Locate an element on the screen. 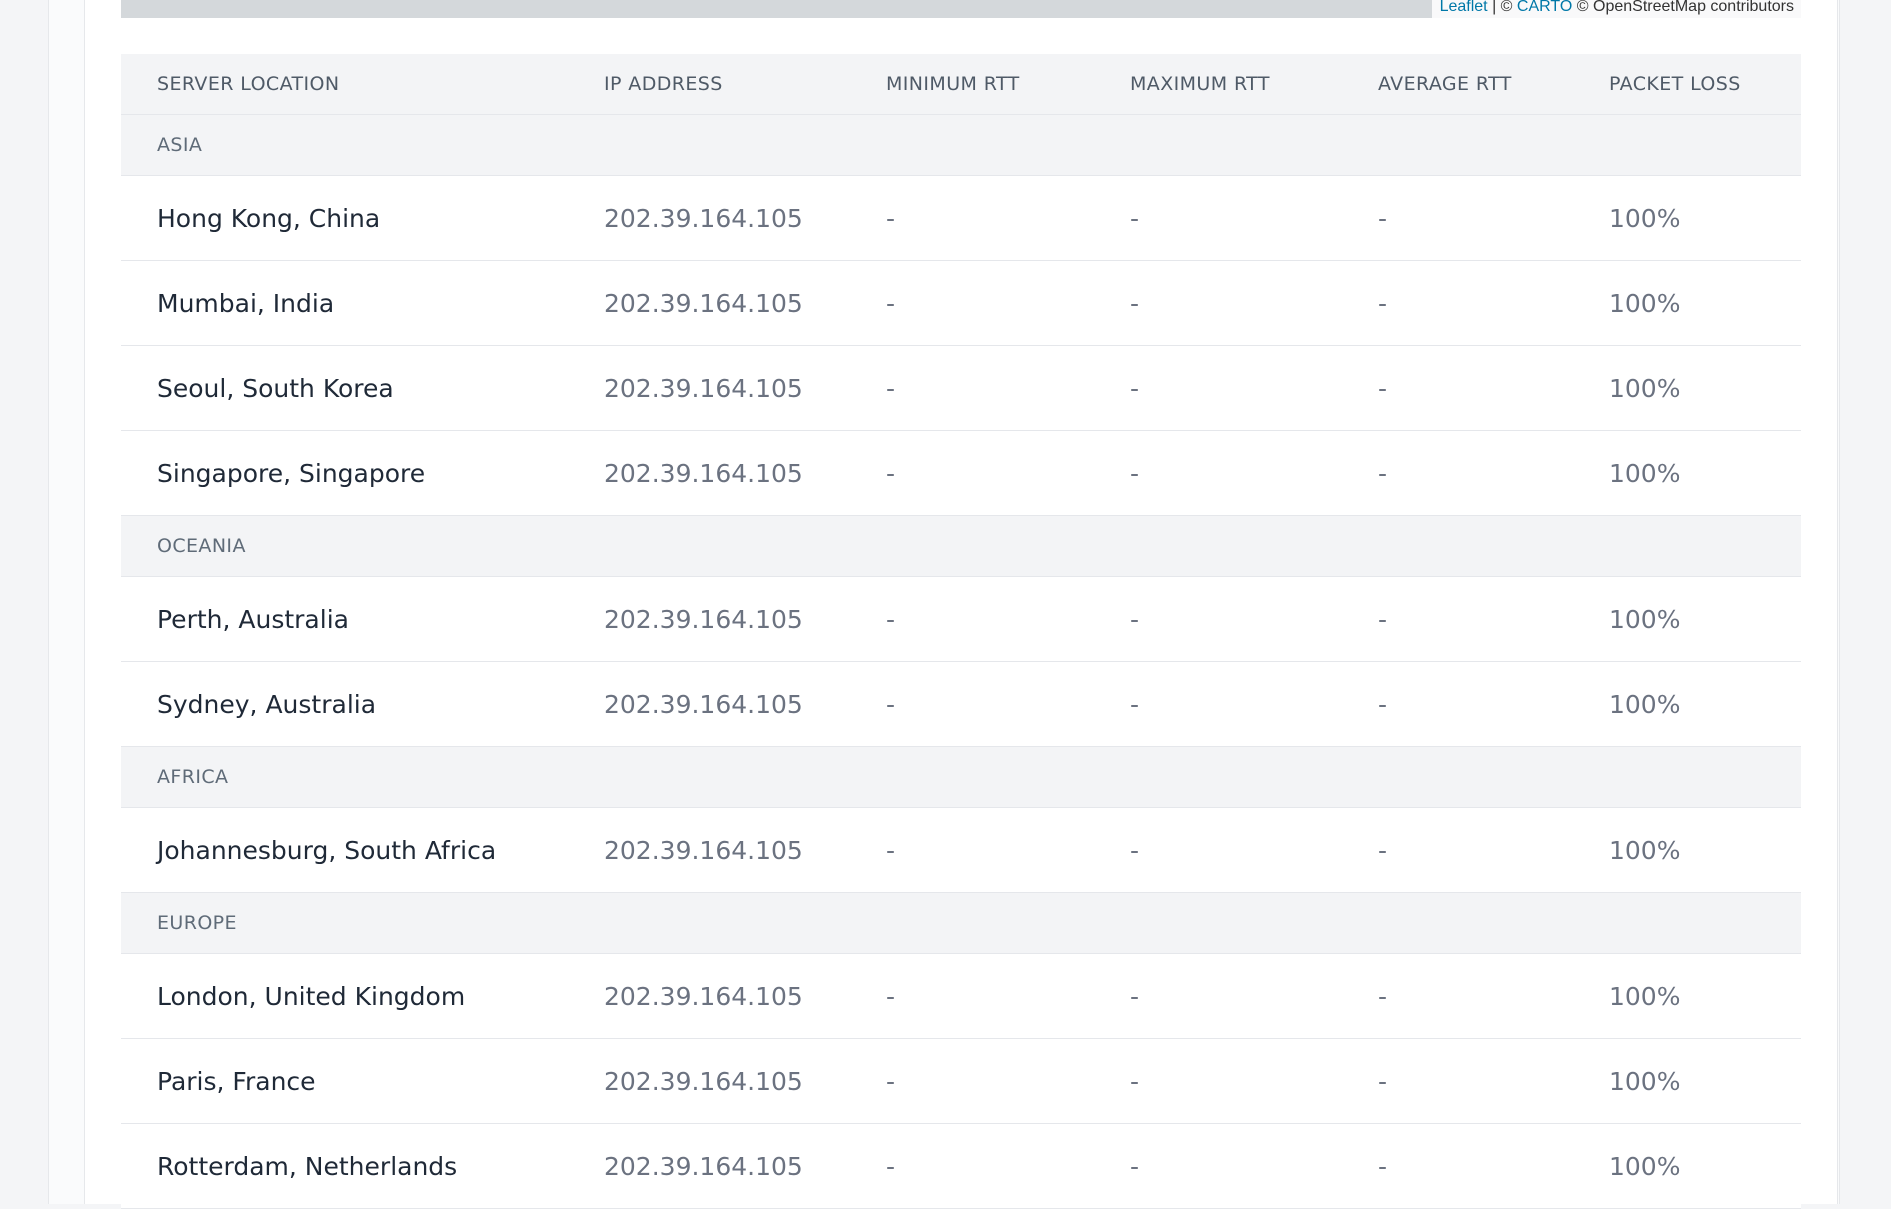 This screenshot has width=1891, height=1209. location-cell: Sydney, Australia is located at coordinates (362, 704).